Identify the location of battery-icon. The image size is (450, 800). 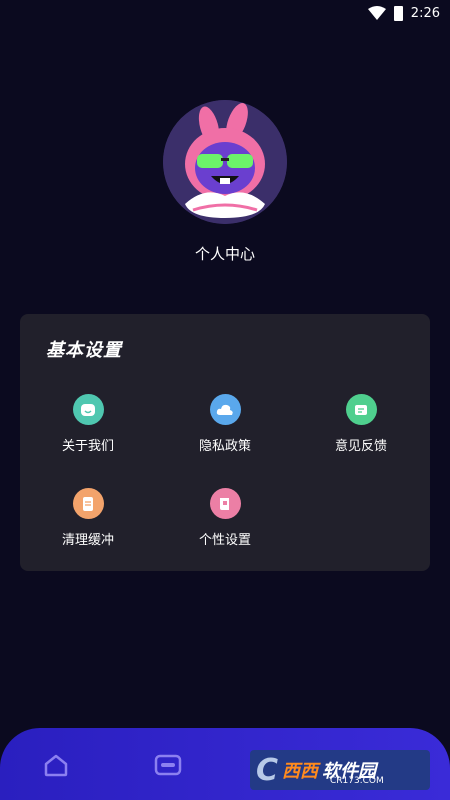
(398, 13).